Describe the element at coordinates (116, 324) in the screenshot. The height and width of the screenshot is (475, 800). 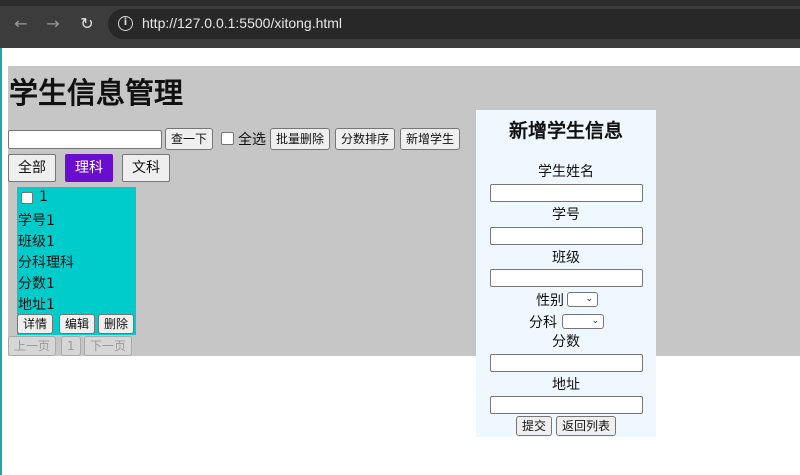
I see `delete-button: 删除` at that location.